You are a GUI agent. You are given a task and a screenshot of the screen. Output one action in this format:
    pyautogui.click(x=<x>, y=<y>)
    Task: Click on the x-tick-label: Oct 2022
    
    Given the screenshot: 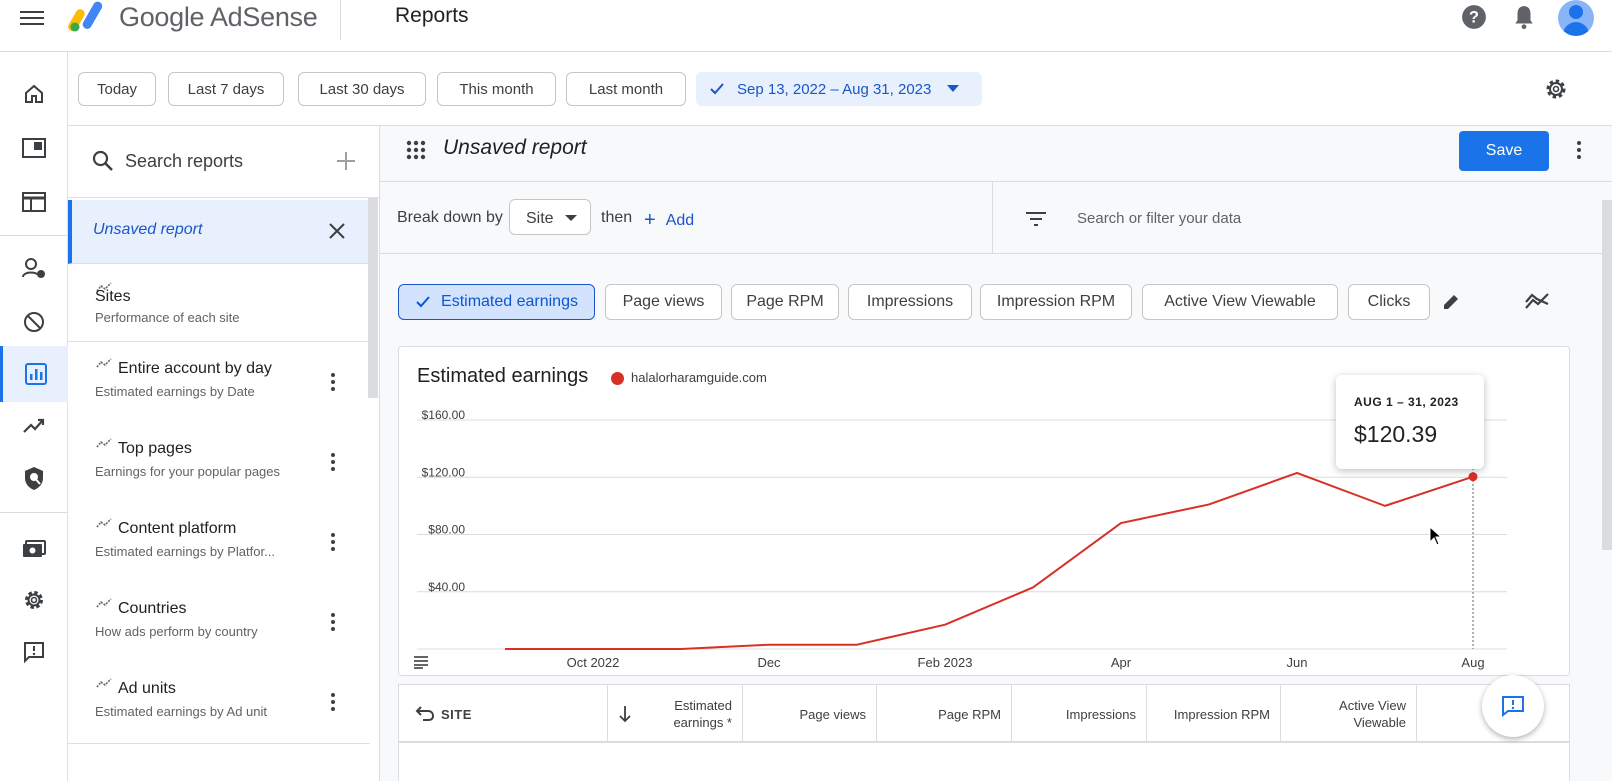 What is the action you would take?
    pyautogui.click(x=593, y=662)
    